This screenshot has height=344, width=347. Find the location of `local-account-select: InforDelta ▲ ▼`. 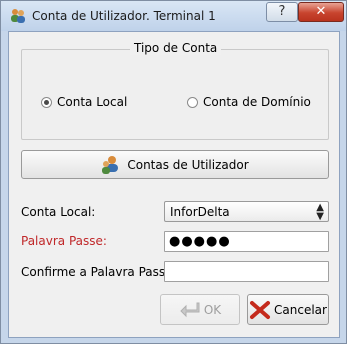

local-account-select: InforDelta ▲ ▼ is located at coordinates (246, 211).